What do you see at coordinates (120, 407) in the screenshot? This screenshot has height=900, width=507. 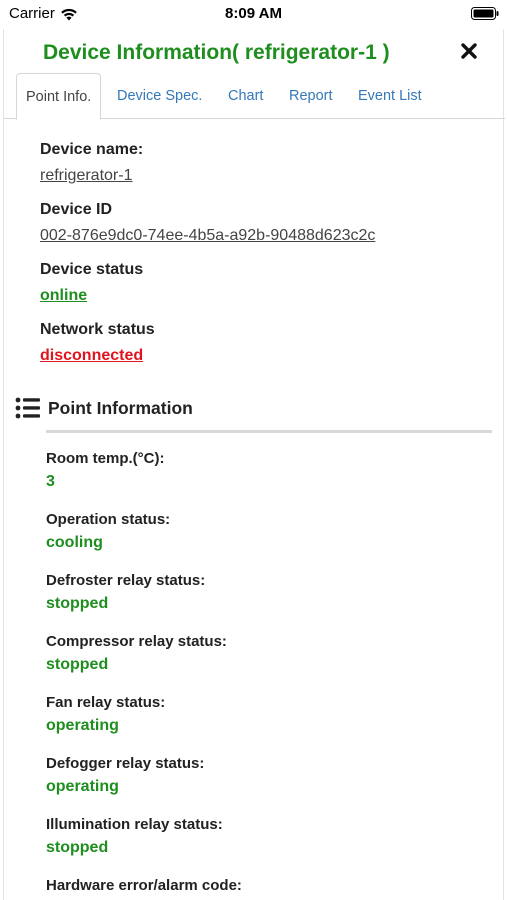 I see `point-info-title: Point Information` at bounding box center [120, 407].